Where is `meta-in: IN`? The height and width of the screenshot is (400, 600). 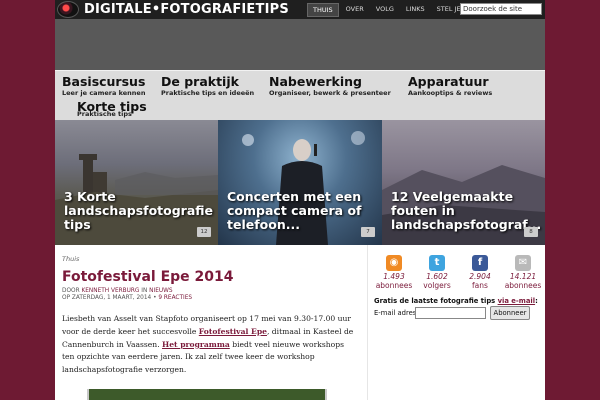 meta-in: IN is located at coordinates (144, 291).